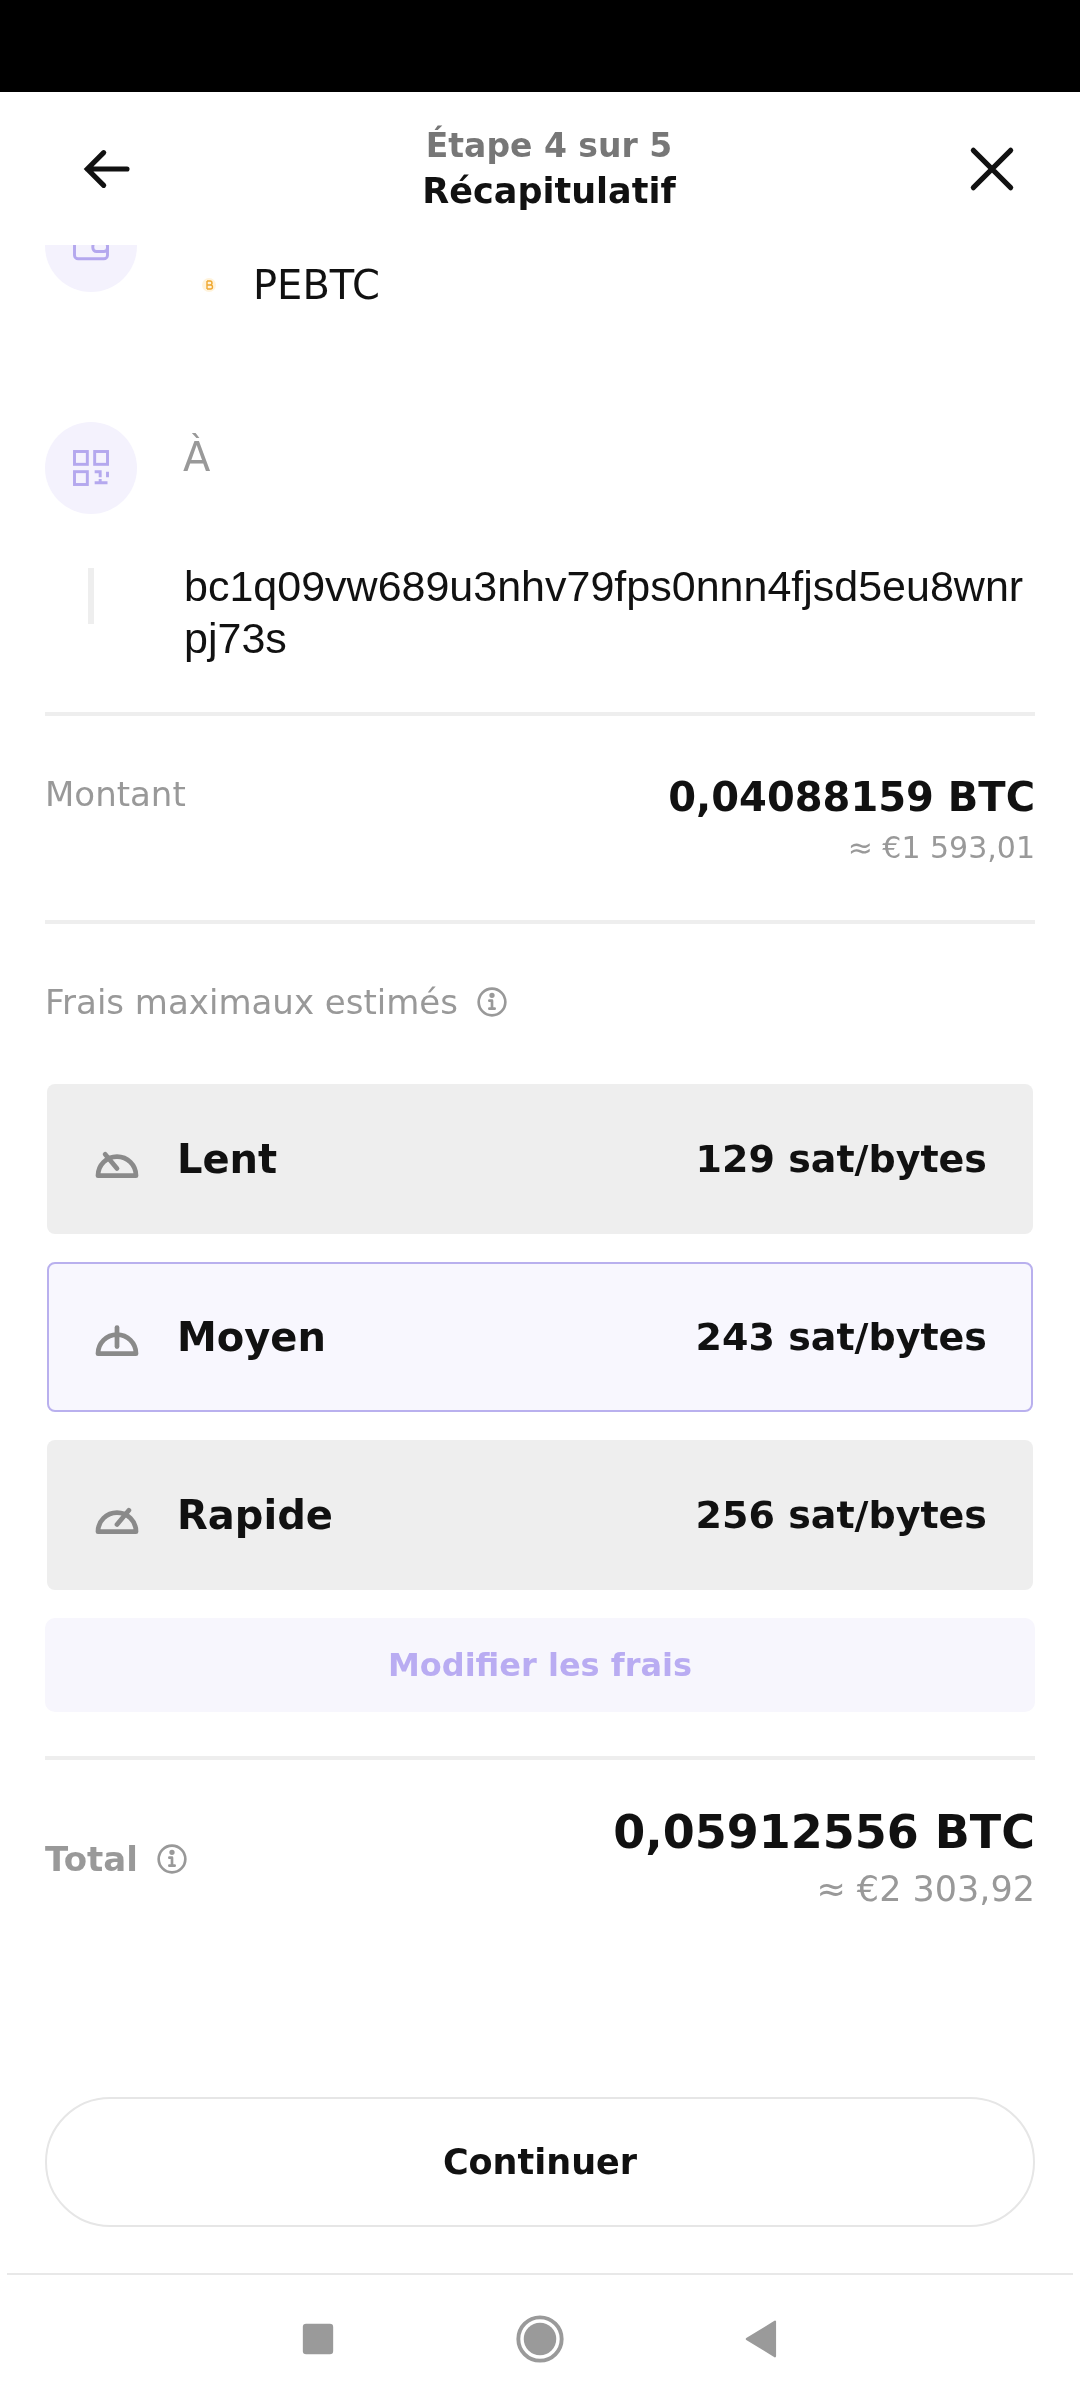 The image size is (1080, 2400). What do you see at coordinates (824, 1832) in the screenshot?
I see `total-value: 0,05912556 BTC` at bounding box center [824, 1832].